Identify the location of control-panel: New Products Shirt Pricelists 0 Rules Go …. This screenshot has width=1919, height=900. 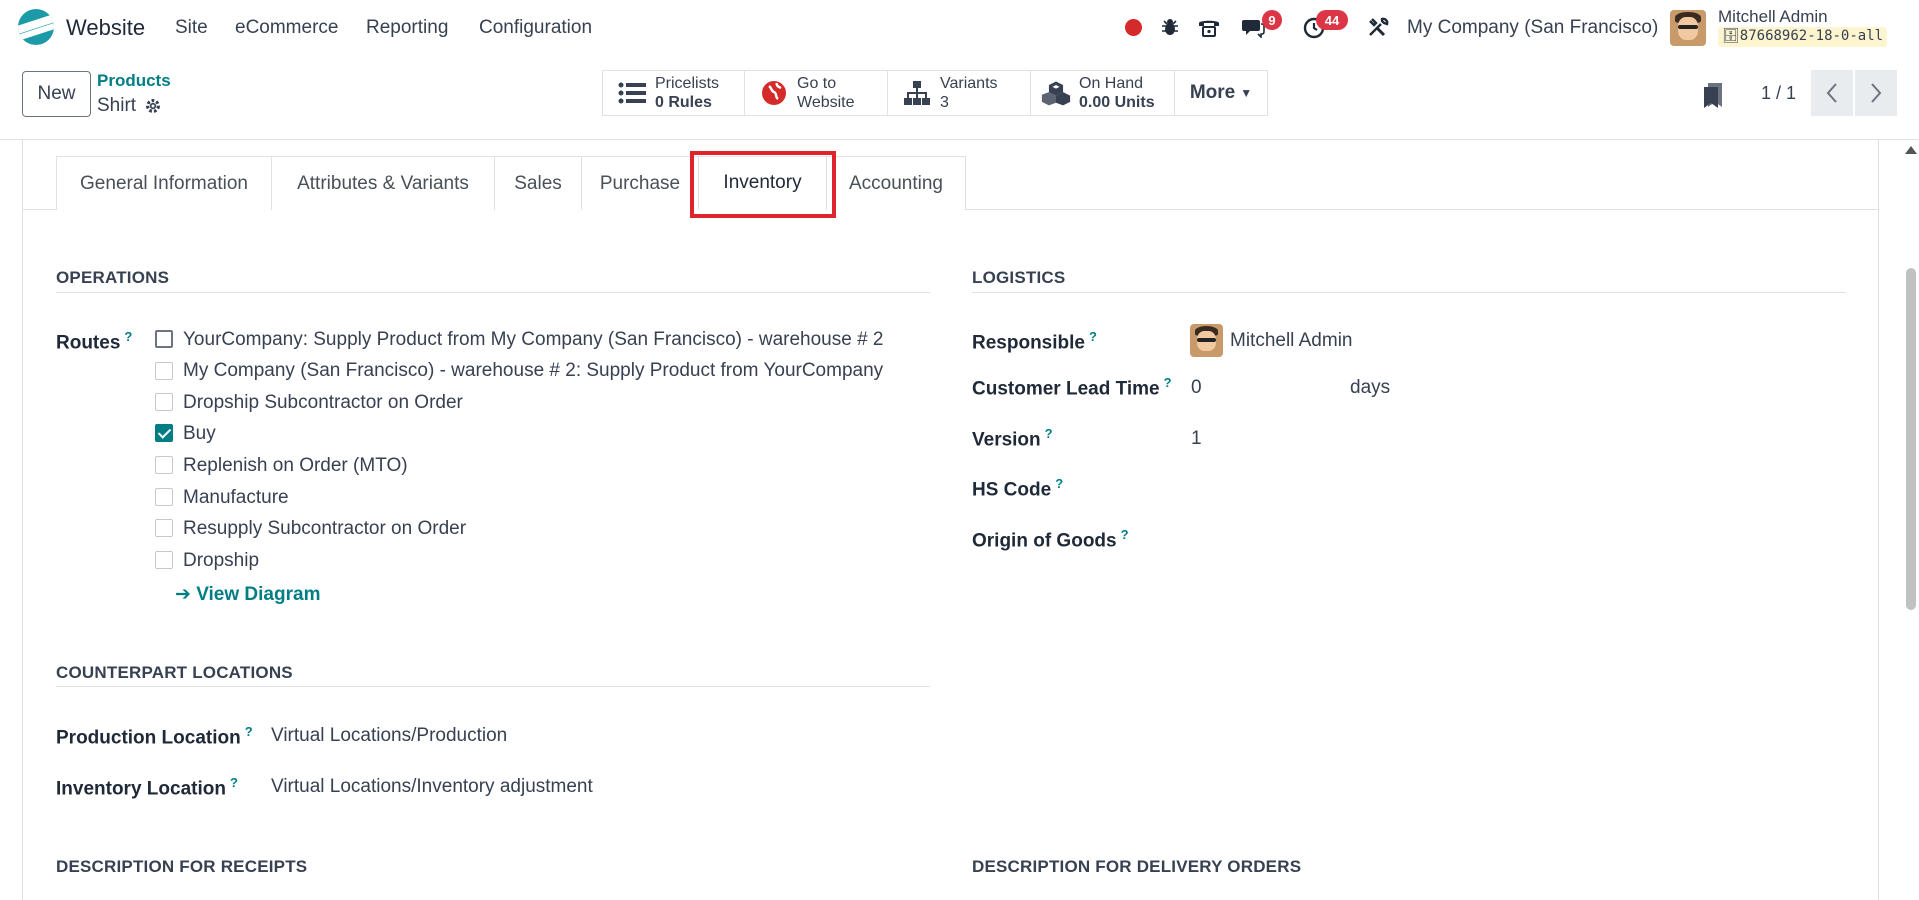
(959, 98).